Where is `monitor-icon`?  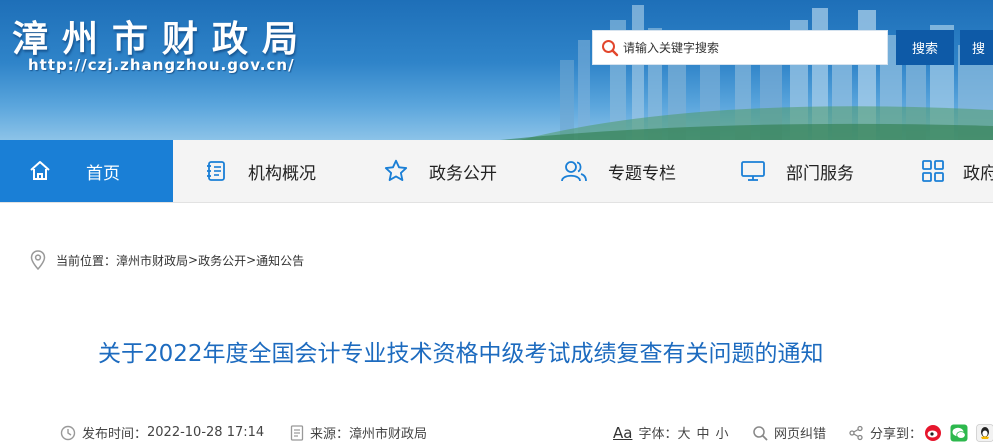
monitor-icon is located at coordinates (753, 171).